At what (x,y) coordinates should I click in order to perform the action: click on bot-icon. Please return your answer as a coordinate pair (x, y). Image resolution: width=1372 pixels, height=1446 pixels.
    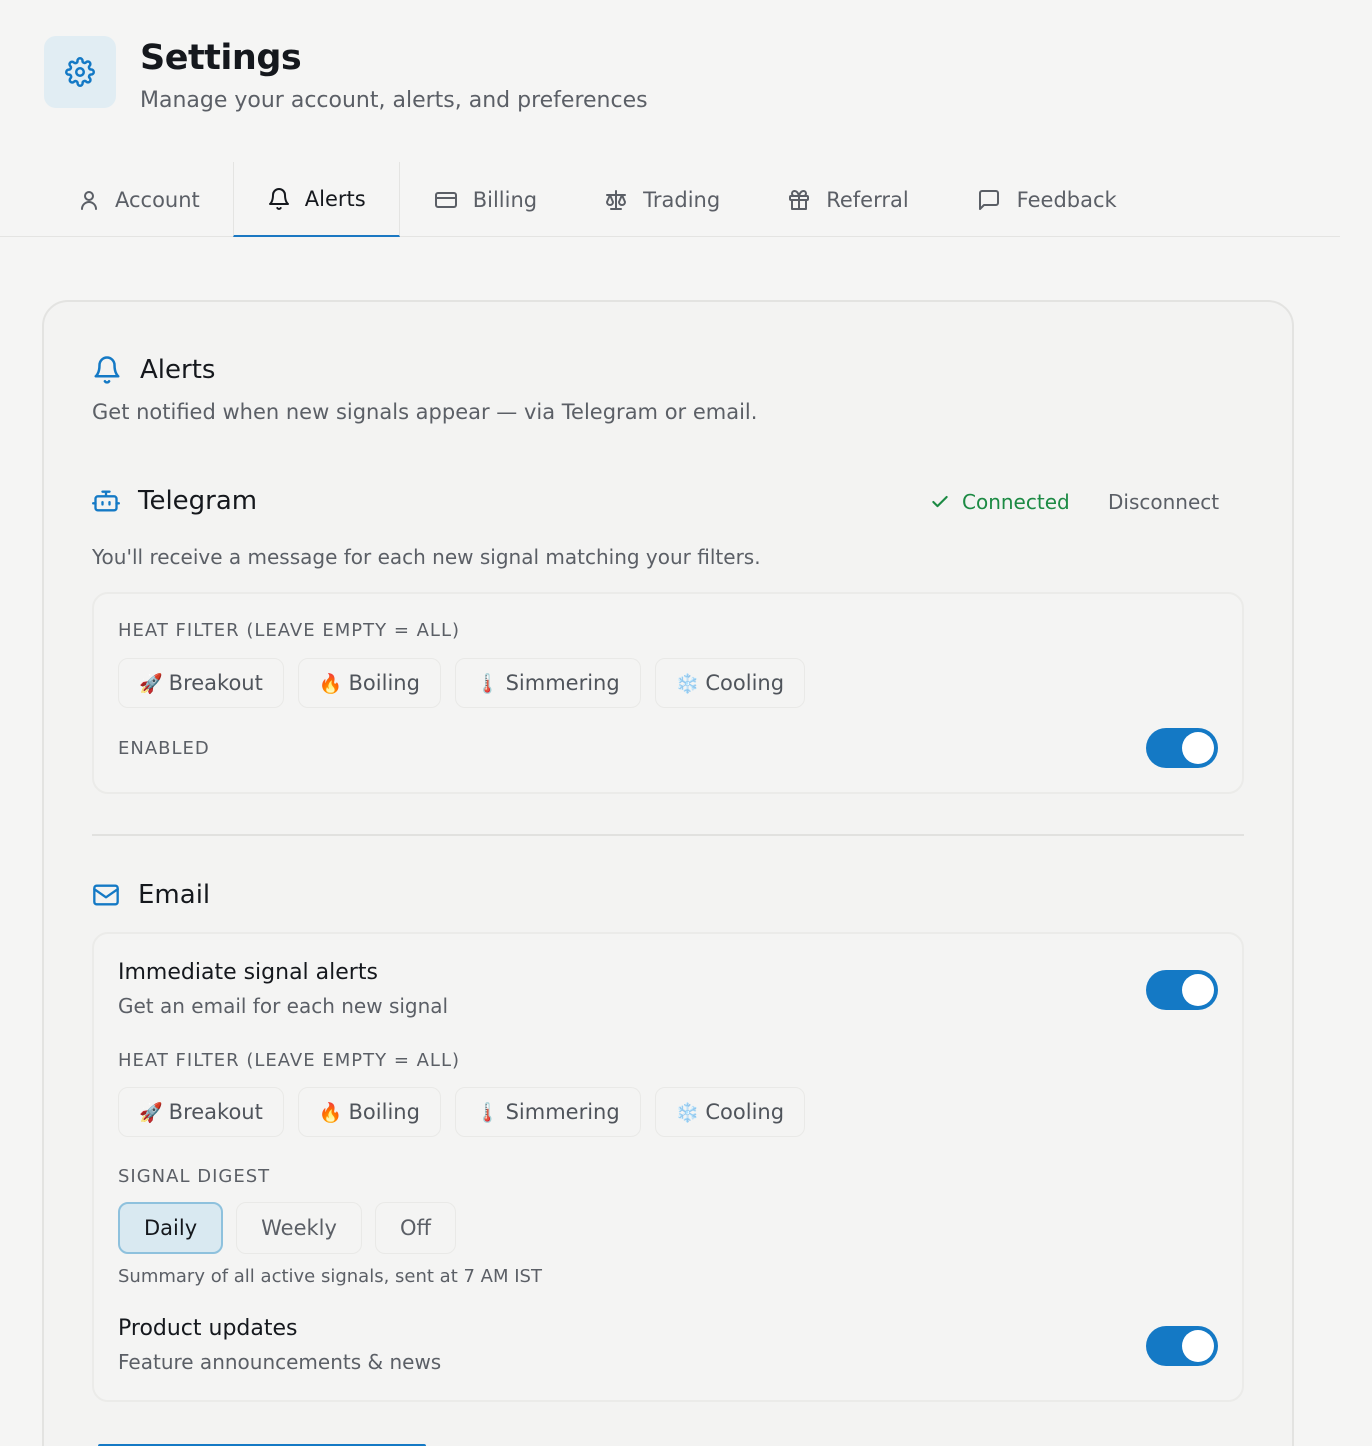
    Looking at the image, I should click on (106, 501).